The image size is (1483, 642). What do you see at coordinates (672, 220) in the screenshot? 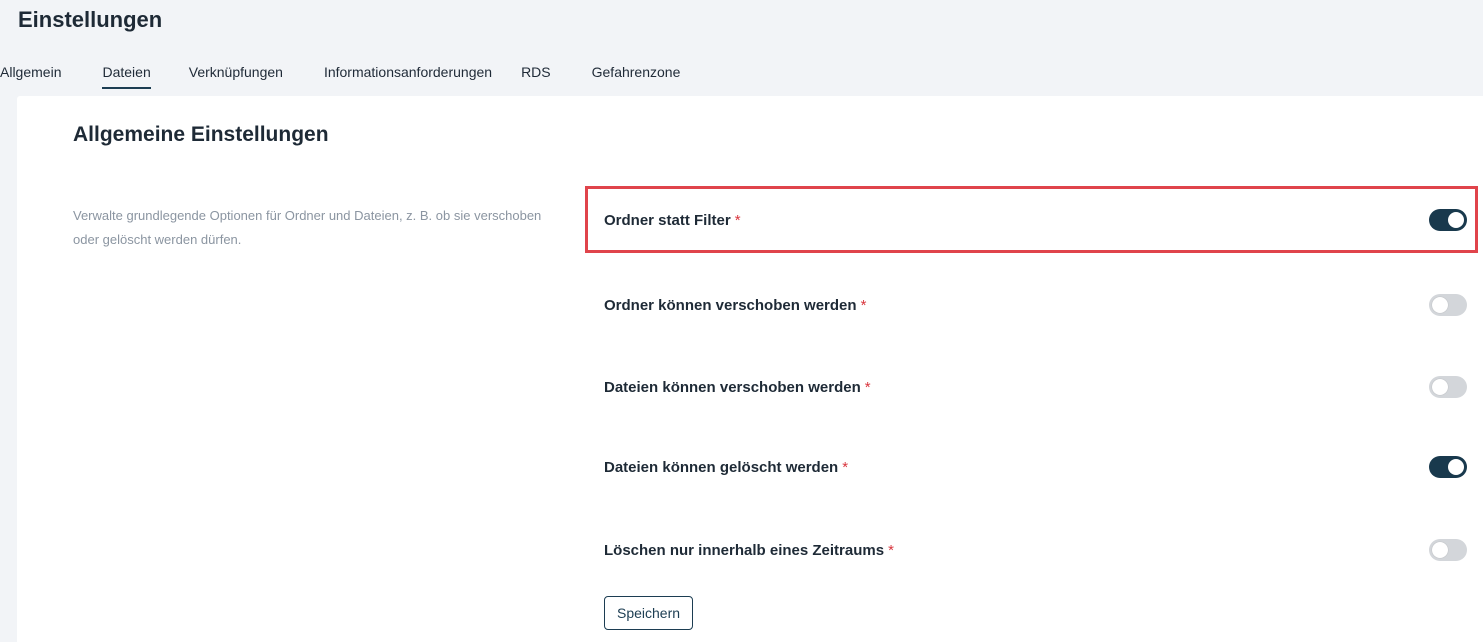
I see `setting-label: Ordner statt Filter *` at bounding box center [672, 220].